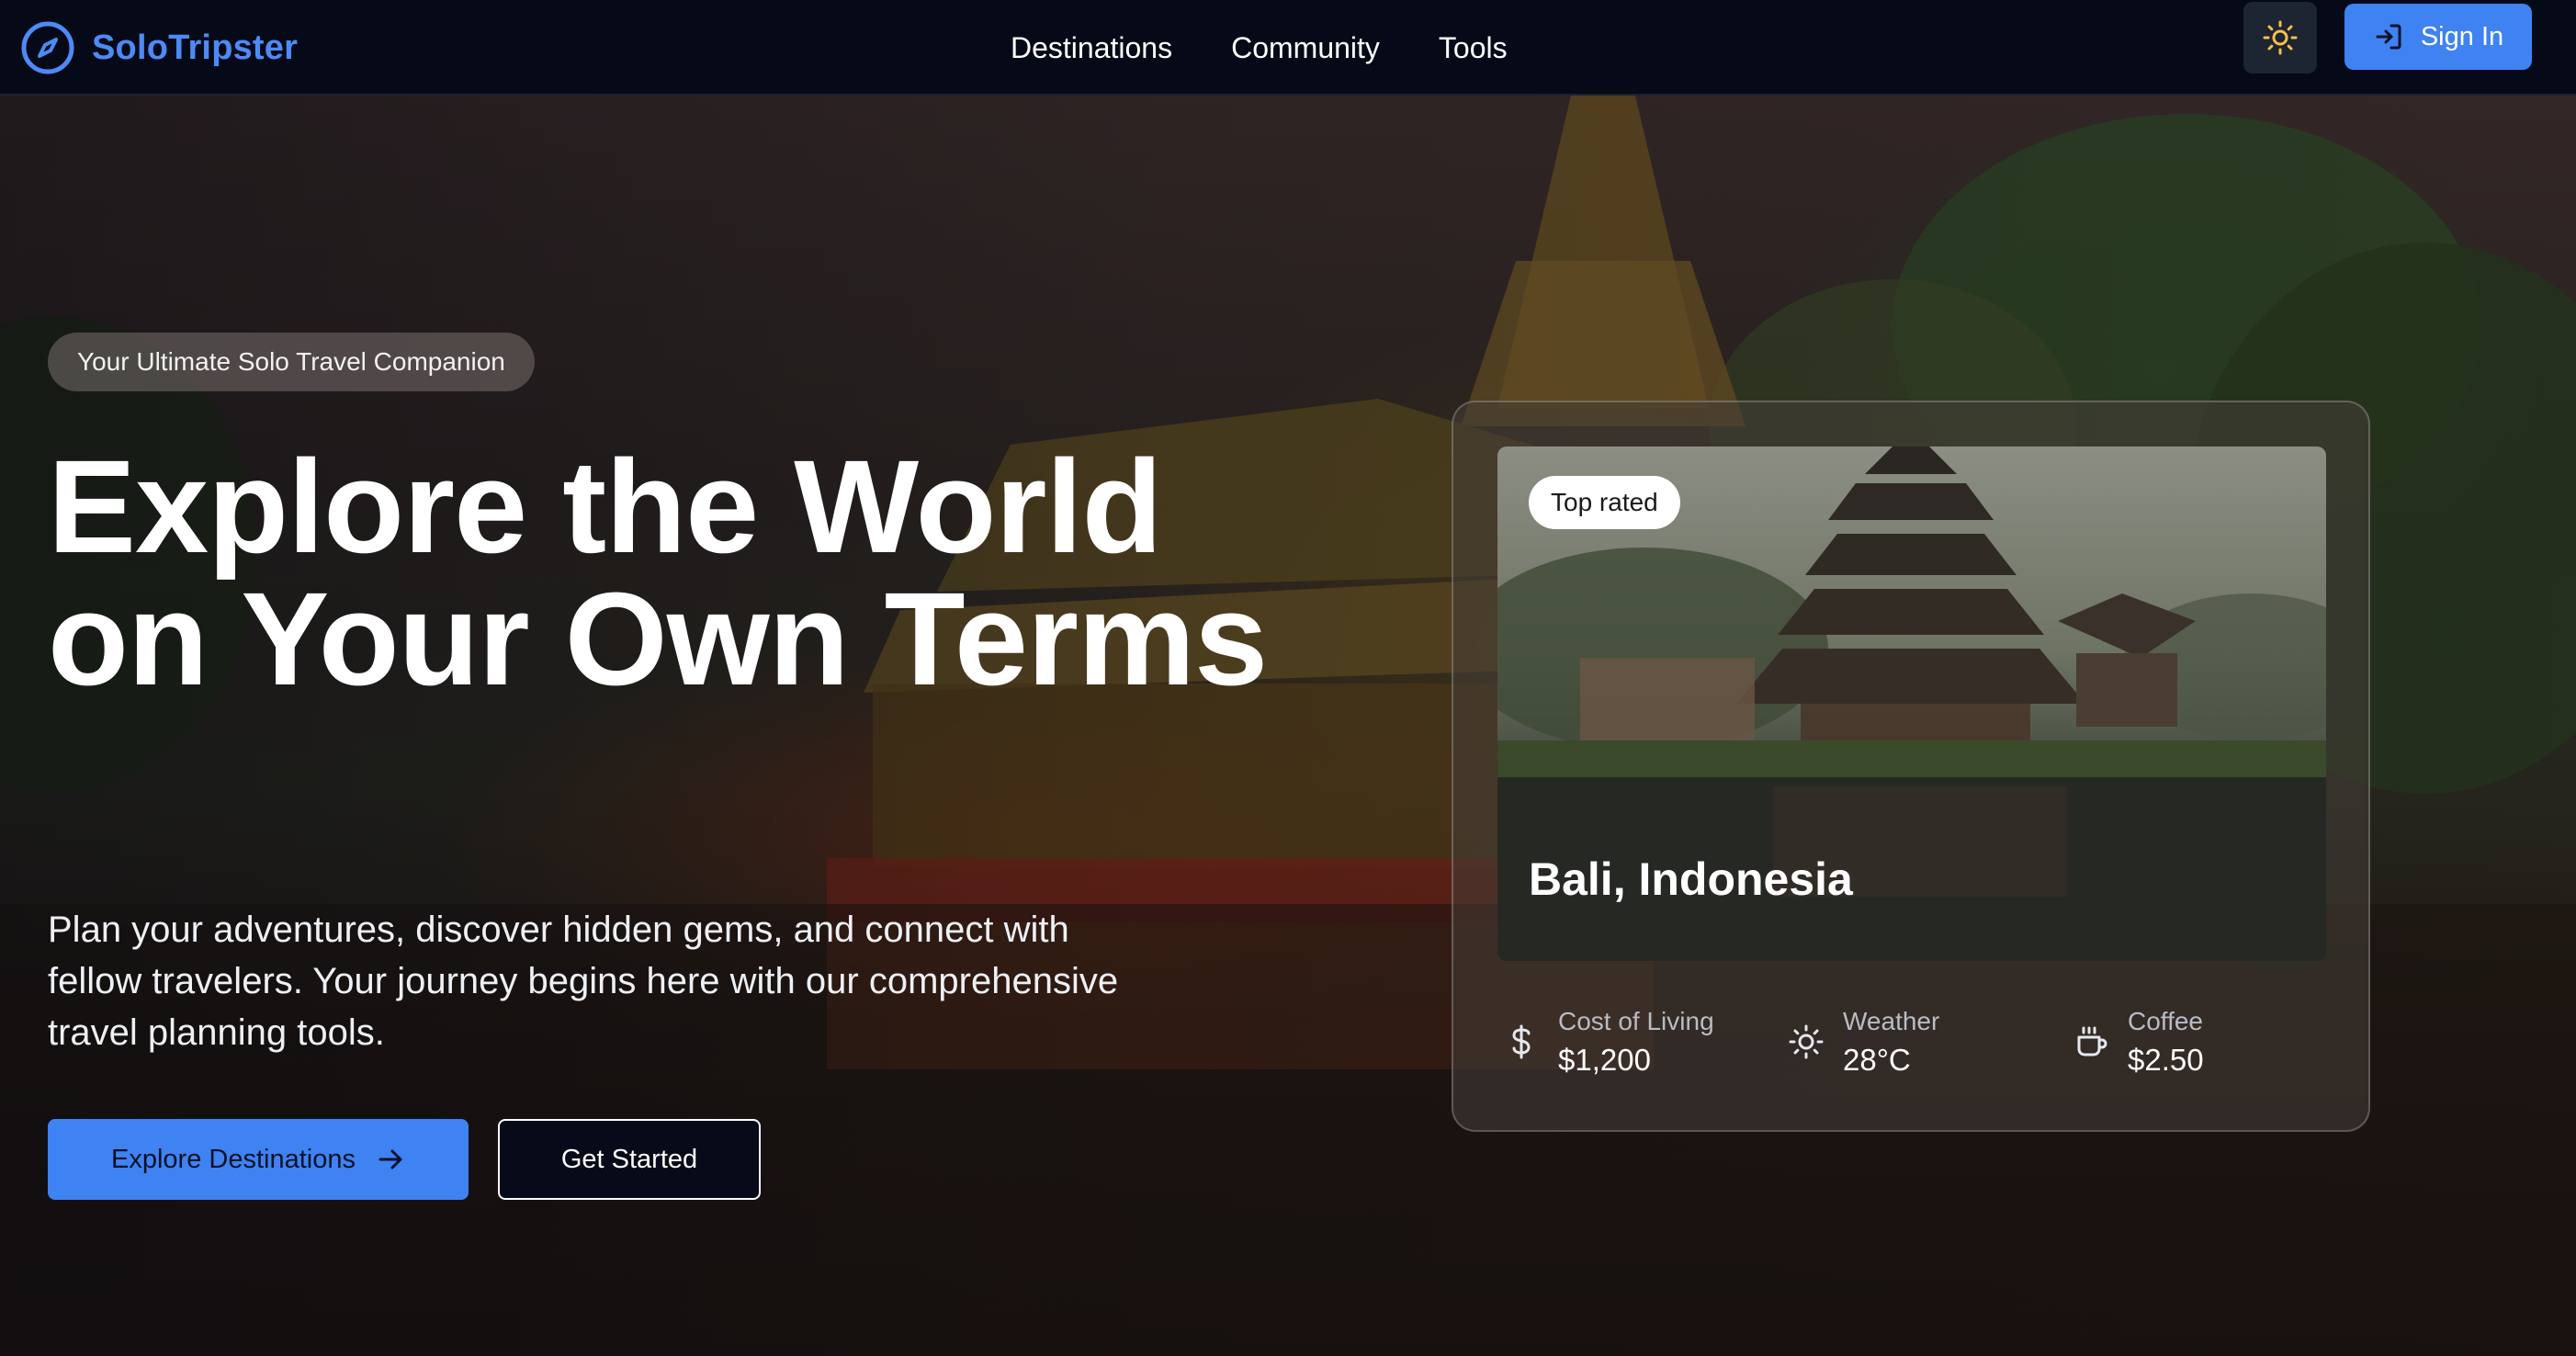  What do you see at coordinates (2092, 1041) in the screenshot?
I see `coffee-icon` at bounding box center [2092, 1041].